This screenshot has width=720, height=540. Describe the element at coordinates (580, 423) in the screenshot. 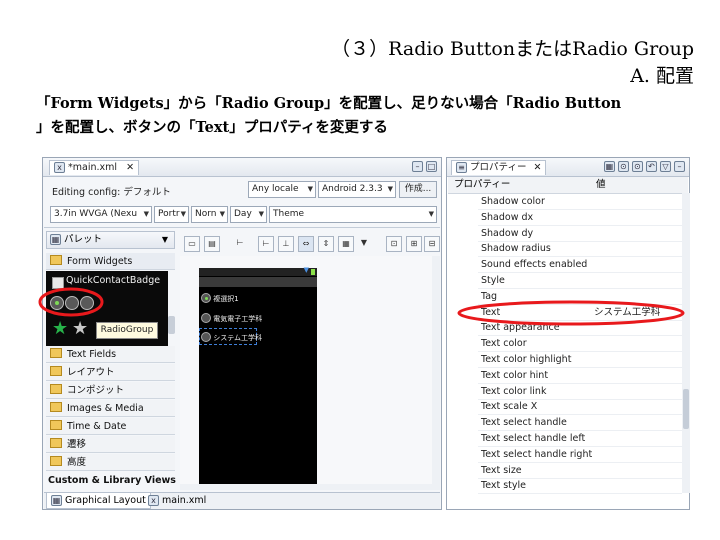

I see `property-row: Text select handle` at that location.